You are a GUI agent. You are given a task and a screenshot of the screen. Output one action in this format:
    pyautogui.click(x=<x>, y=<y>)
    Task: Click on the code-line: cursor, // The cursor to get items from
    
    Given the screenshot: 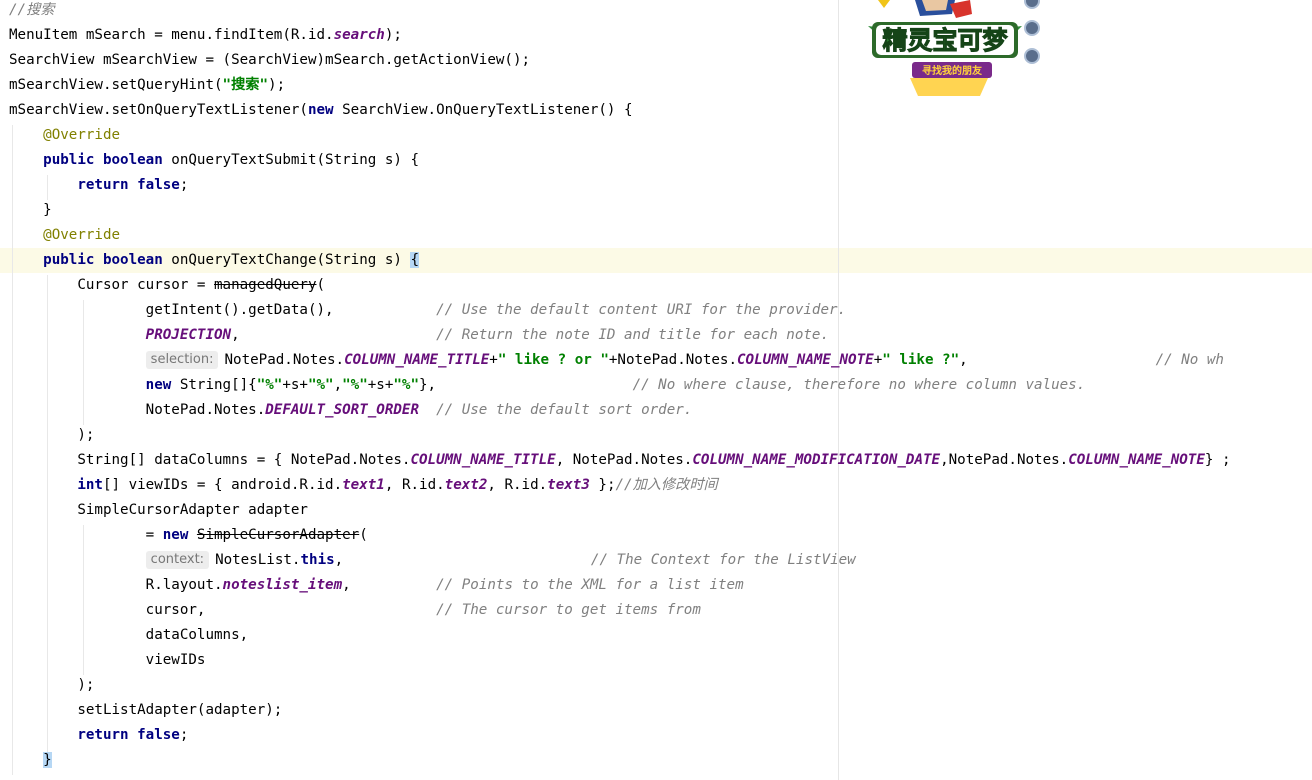 What is the action you would take?
    pyautogui.click(x=355, y=610)
    